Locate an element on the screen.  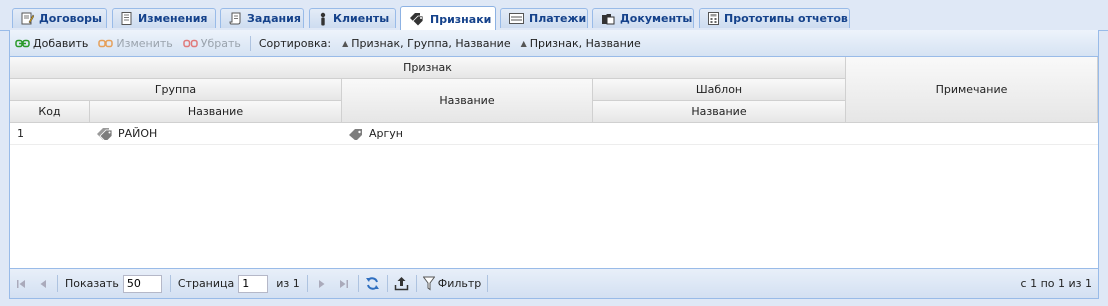
page-size-input is located at coordinates (142, 283).